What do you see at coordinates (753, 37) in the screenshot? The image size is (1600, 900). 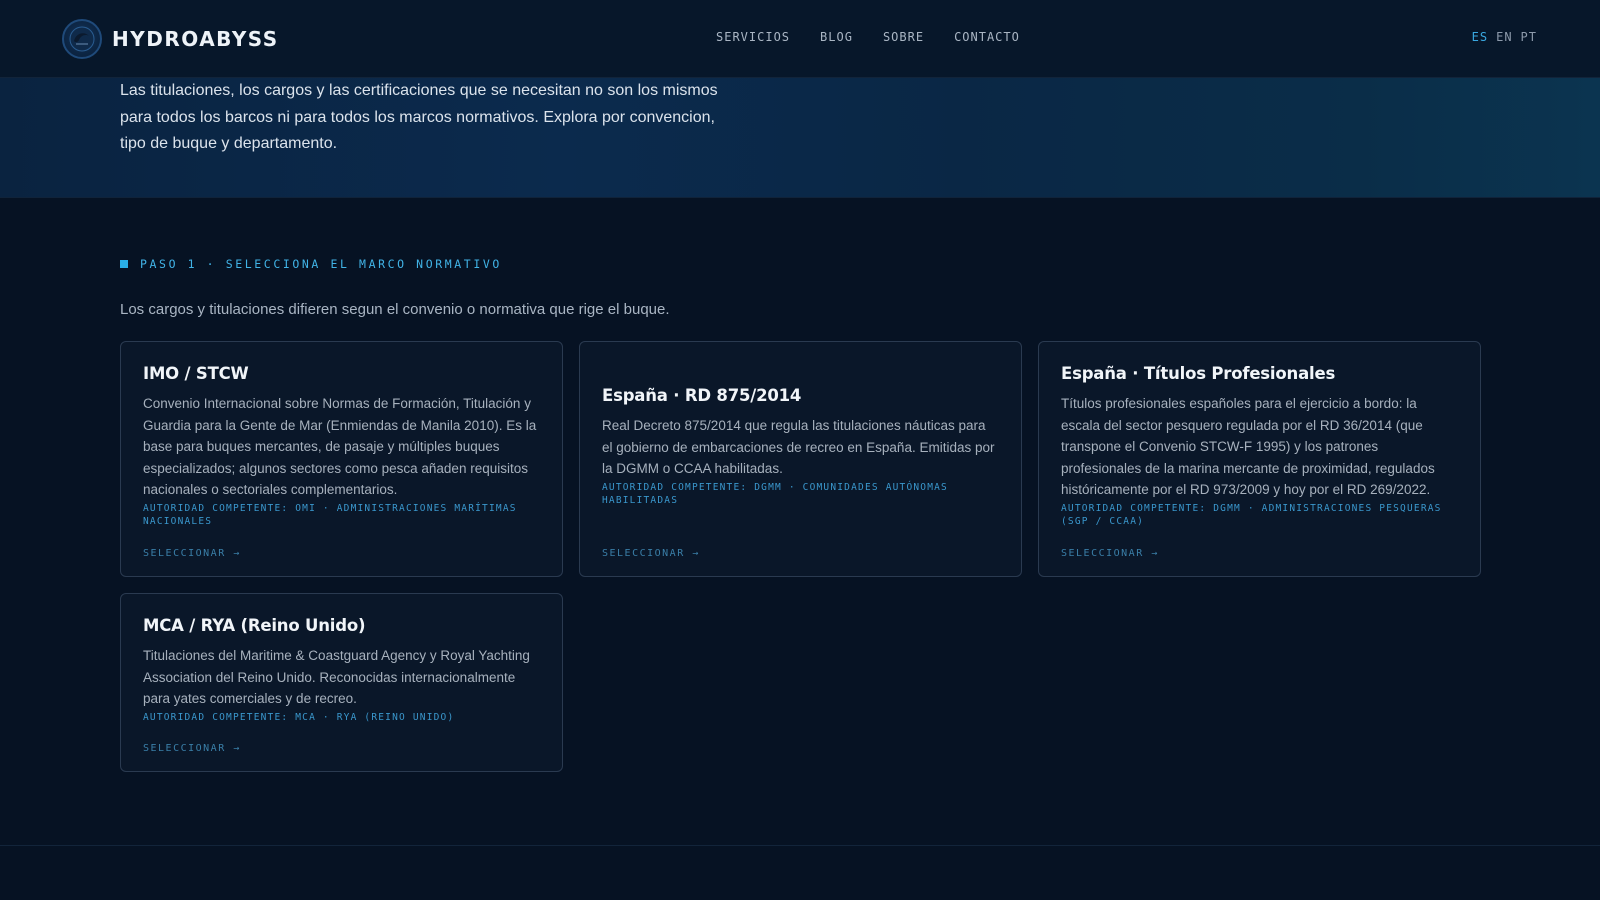 I see `nav-item-servicios: SERVICIOS` at bounding box center [753, 37].